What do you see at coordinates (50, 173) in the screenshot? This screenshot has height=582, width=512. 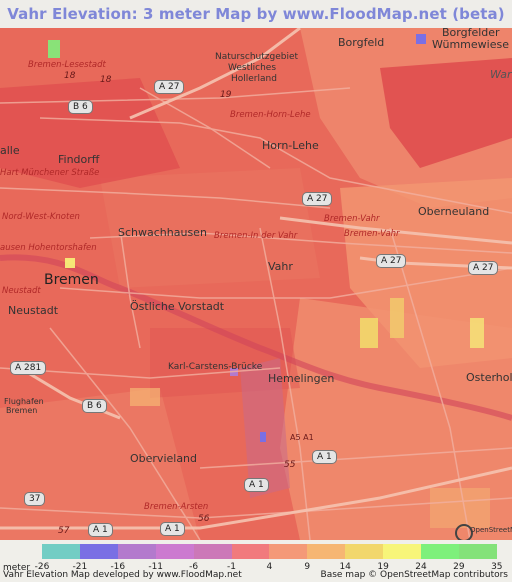 I see `street-munchener-strasse: Hart Münchener Straße` at bounding box center [50, 173].